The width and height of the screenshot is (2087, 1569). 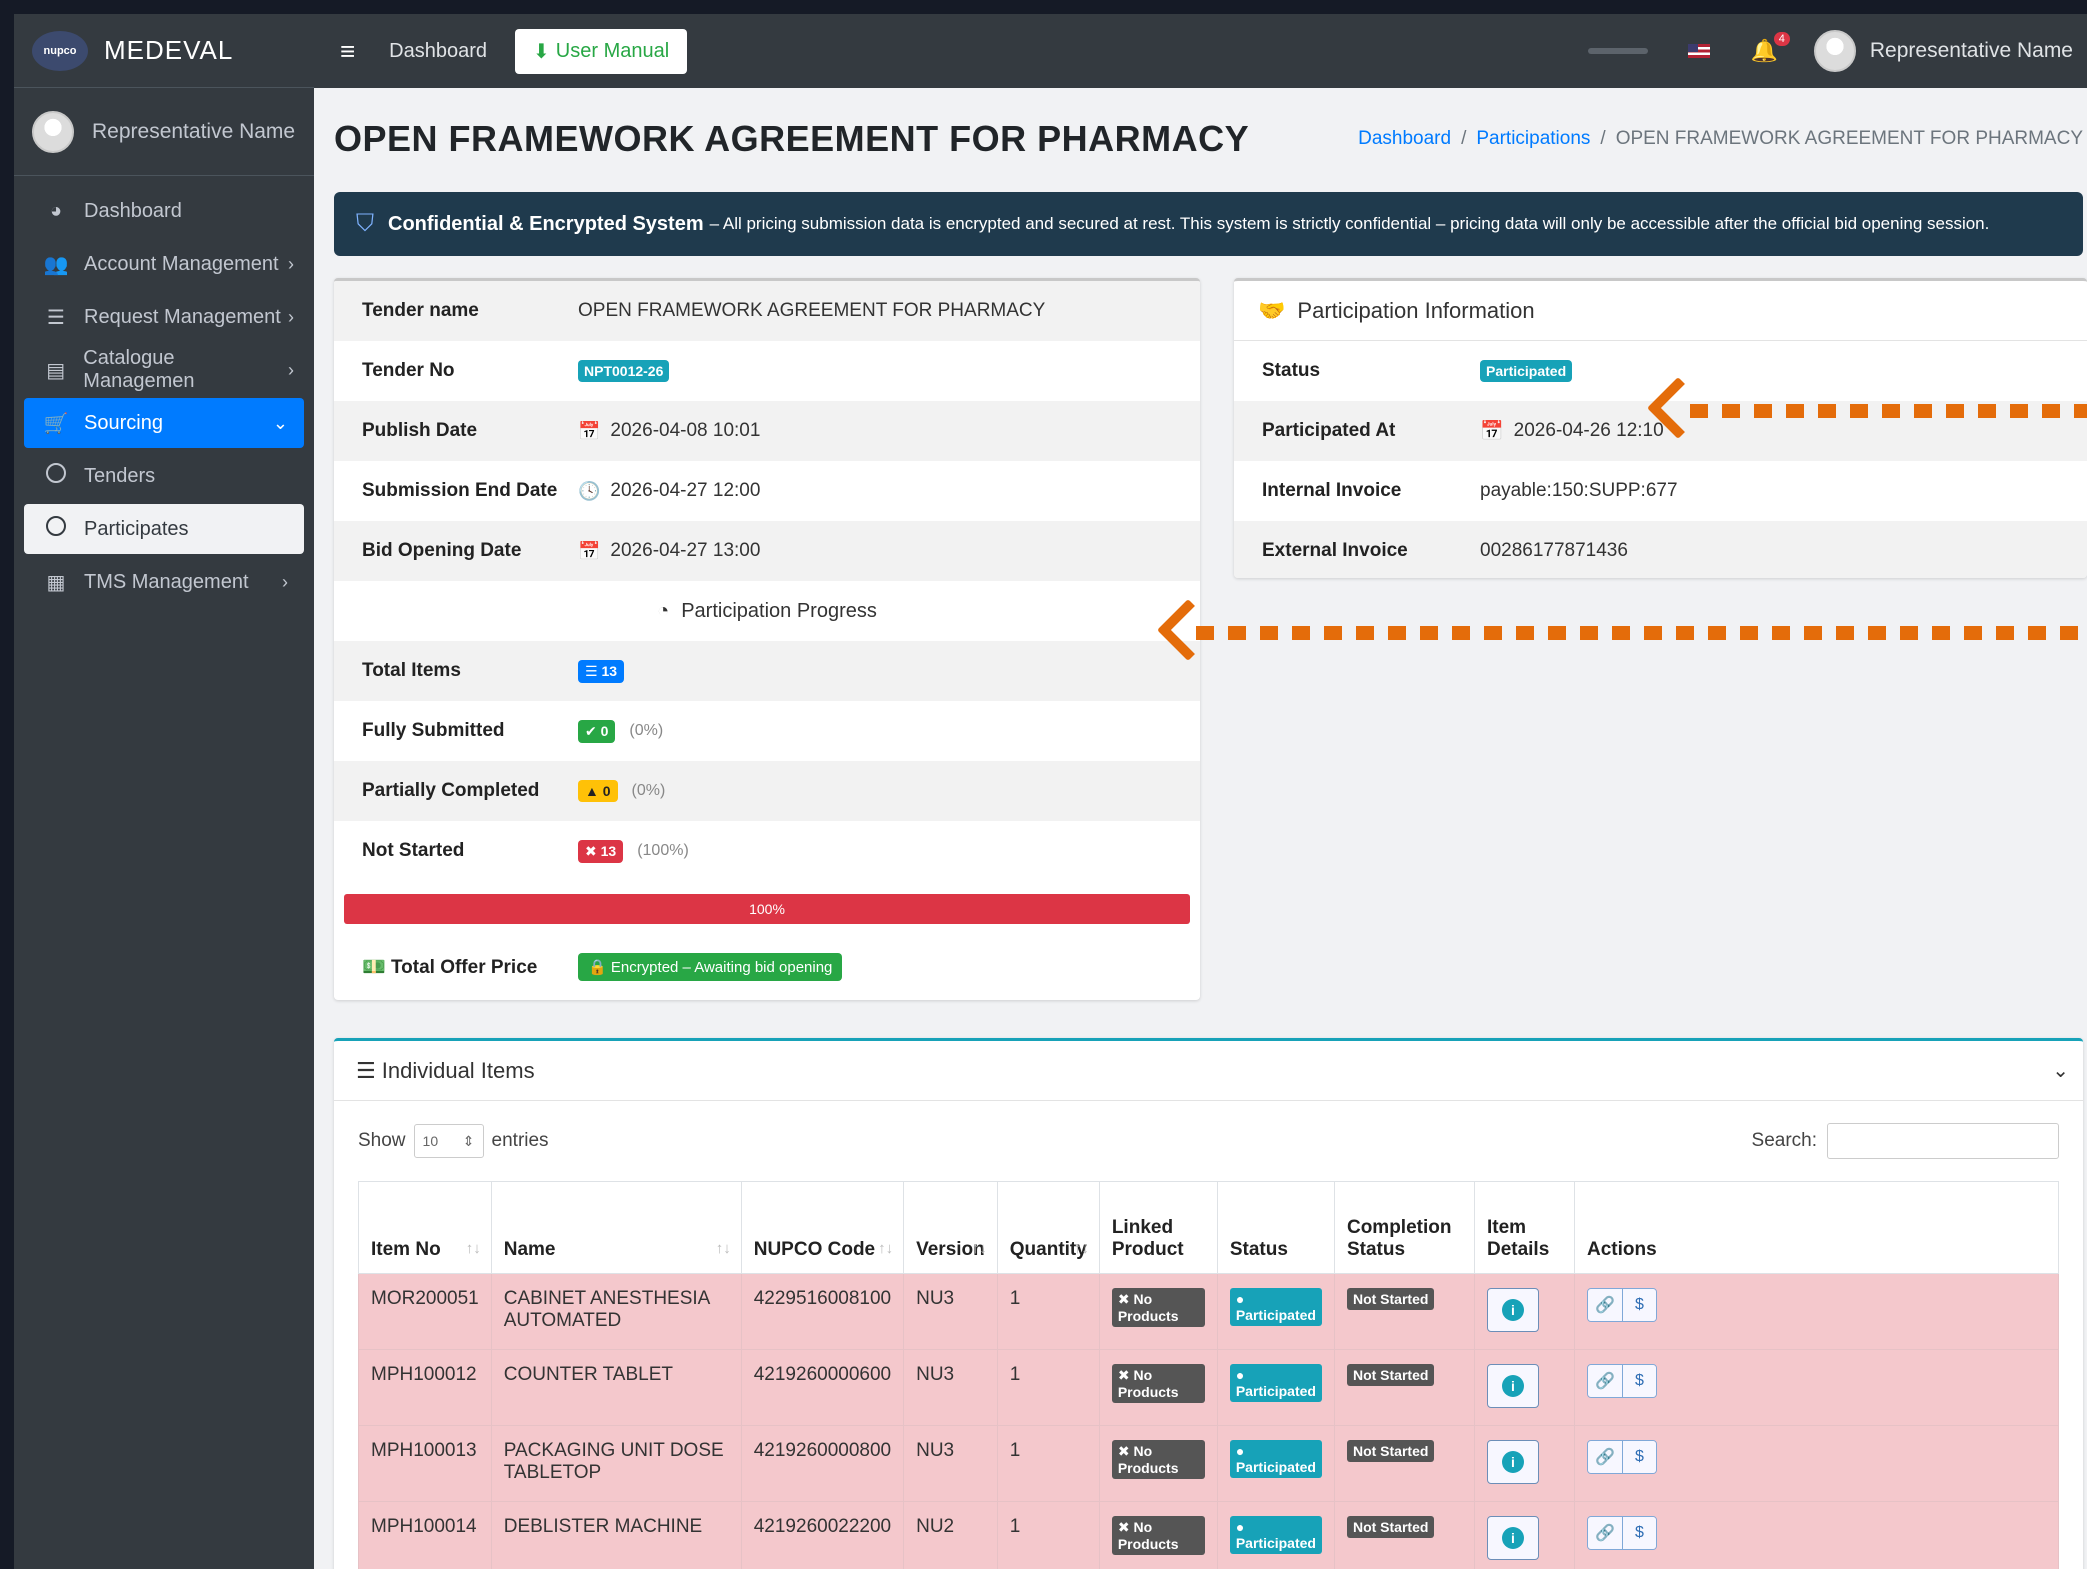 I want to click on cell-item-no: MOR200051, so click(x=425, y=1311).